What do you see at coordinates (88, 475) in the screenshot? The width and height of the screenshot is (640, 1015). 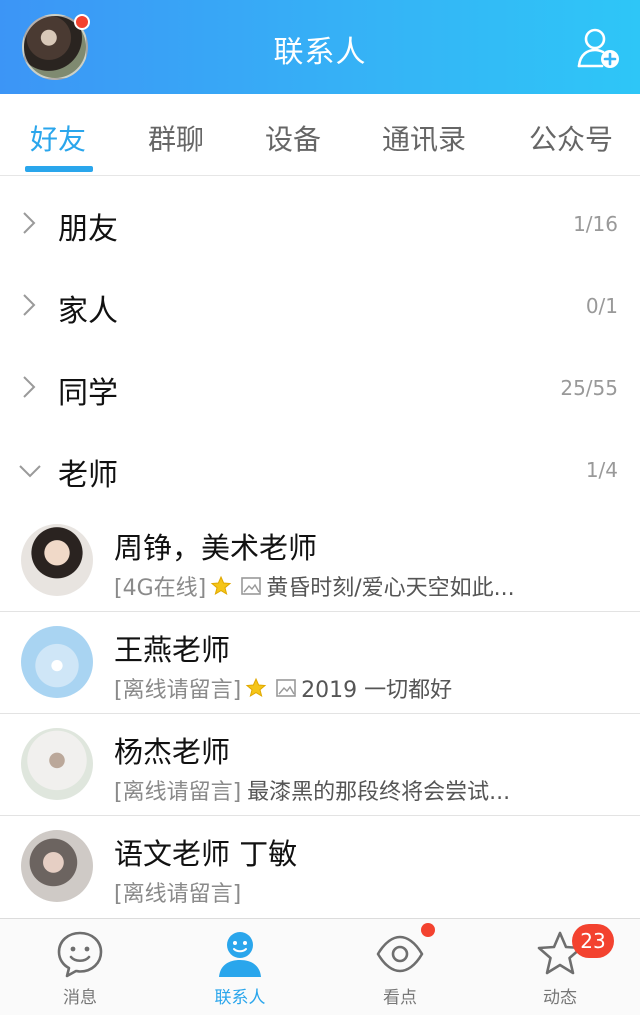 I see `group-name: 老师` at bounding box center [88, 475].